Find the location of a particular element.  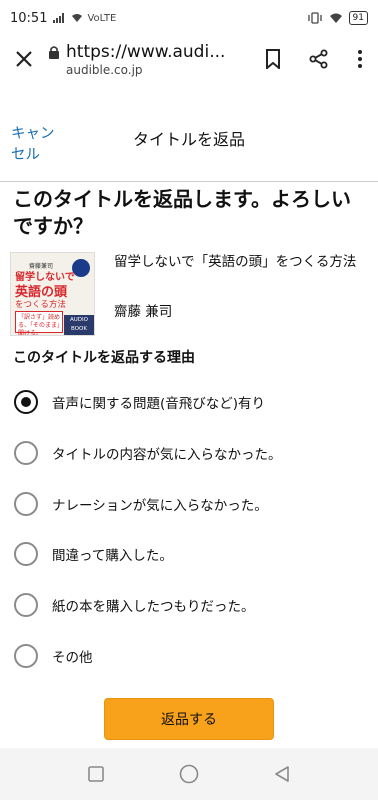

close-icon is located at coordinates (24, 59).